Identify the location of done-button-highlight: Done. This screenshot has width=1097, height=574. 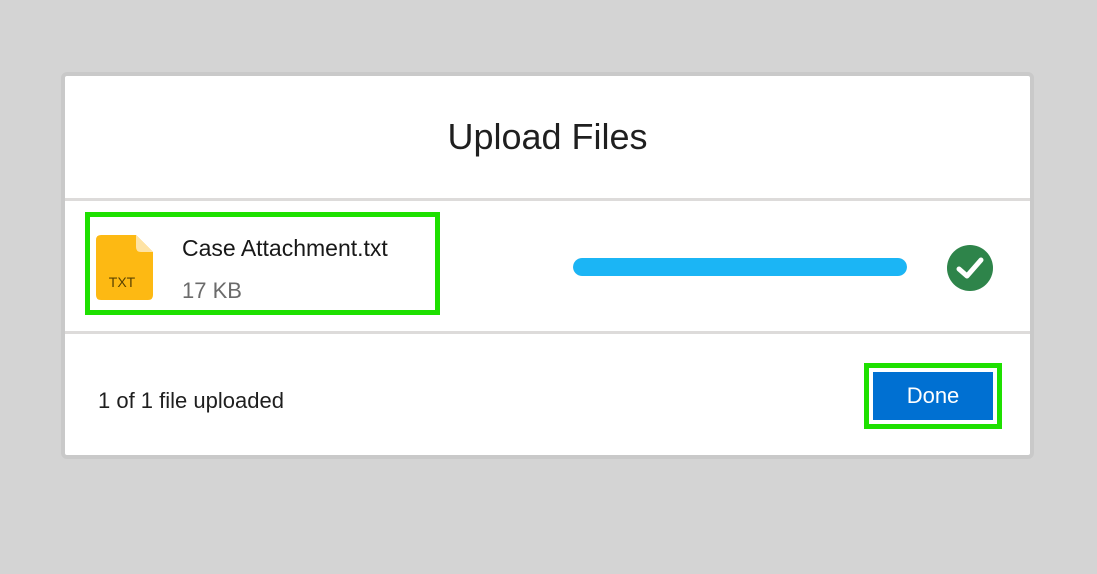
(933, 396).